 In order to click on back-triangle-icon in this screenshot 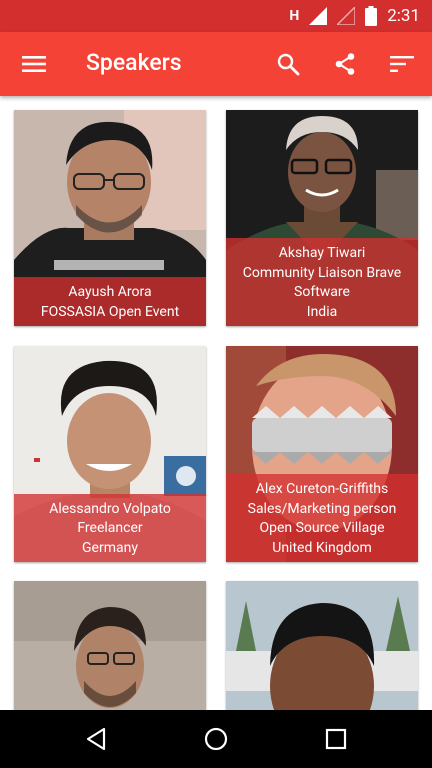, I will do `click(96, 739)`.